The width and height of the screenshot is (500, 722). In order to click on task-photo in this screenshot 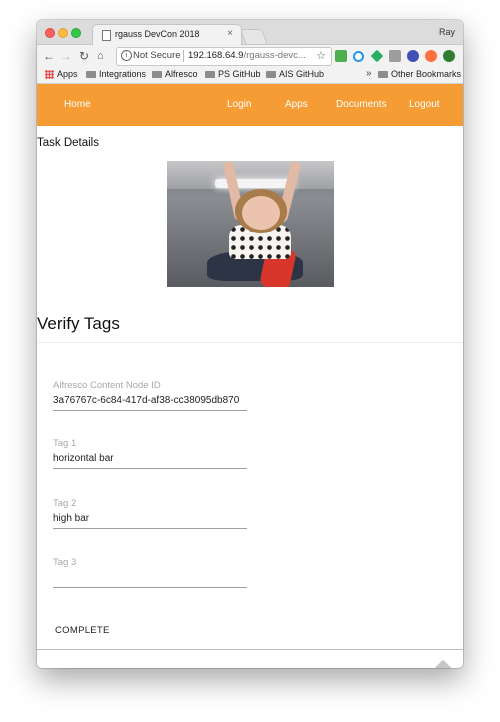, I will do `click(250, 224)`.